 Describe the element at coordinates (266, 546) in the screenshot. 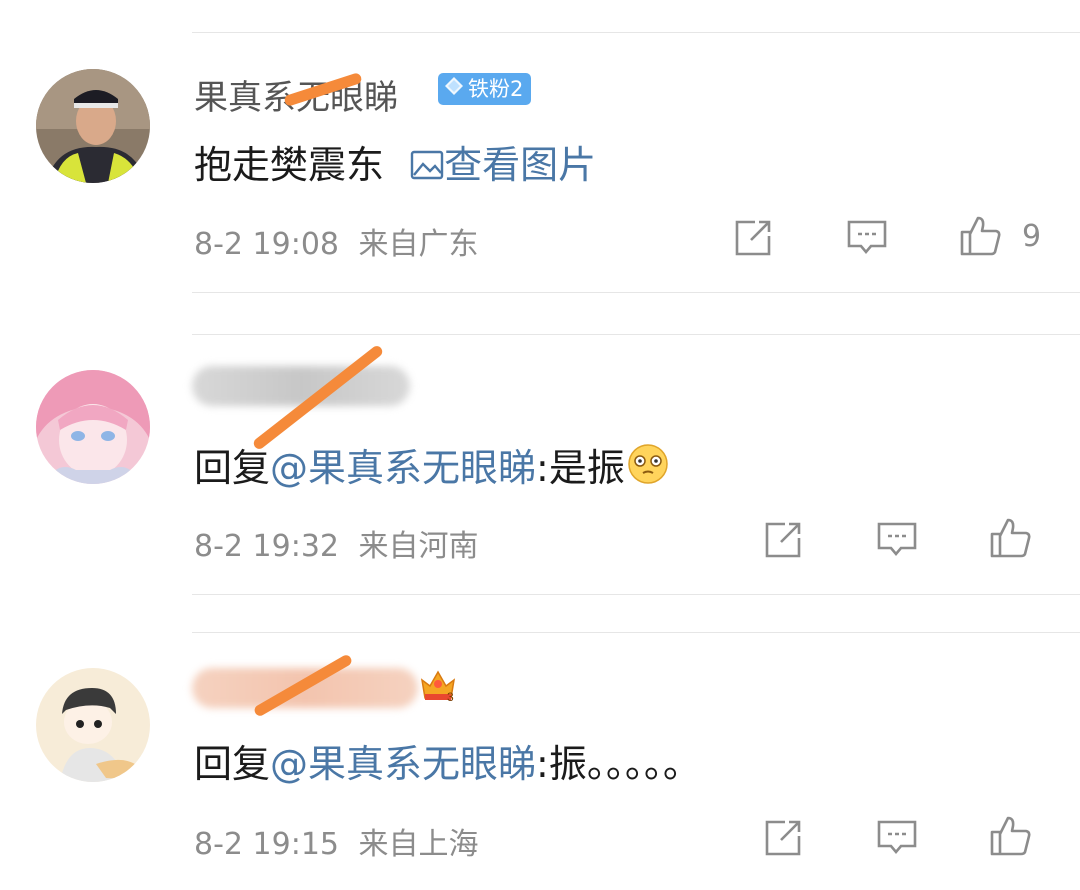

I see `timestamp: 8-2 19:32` at that location.